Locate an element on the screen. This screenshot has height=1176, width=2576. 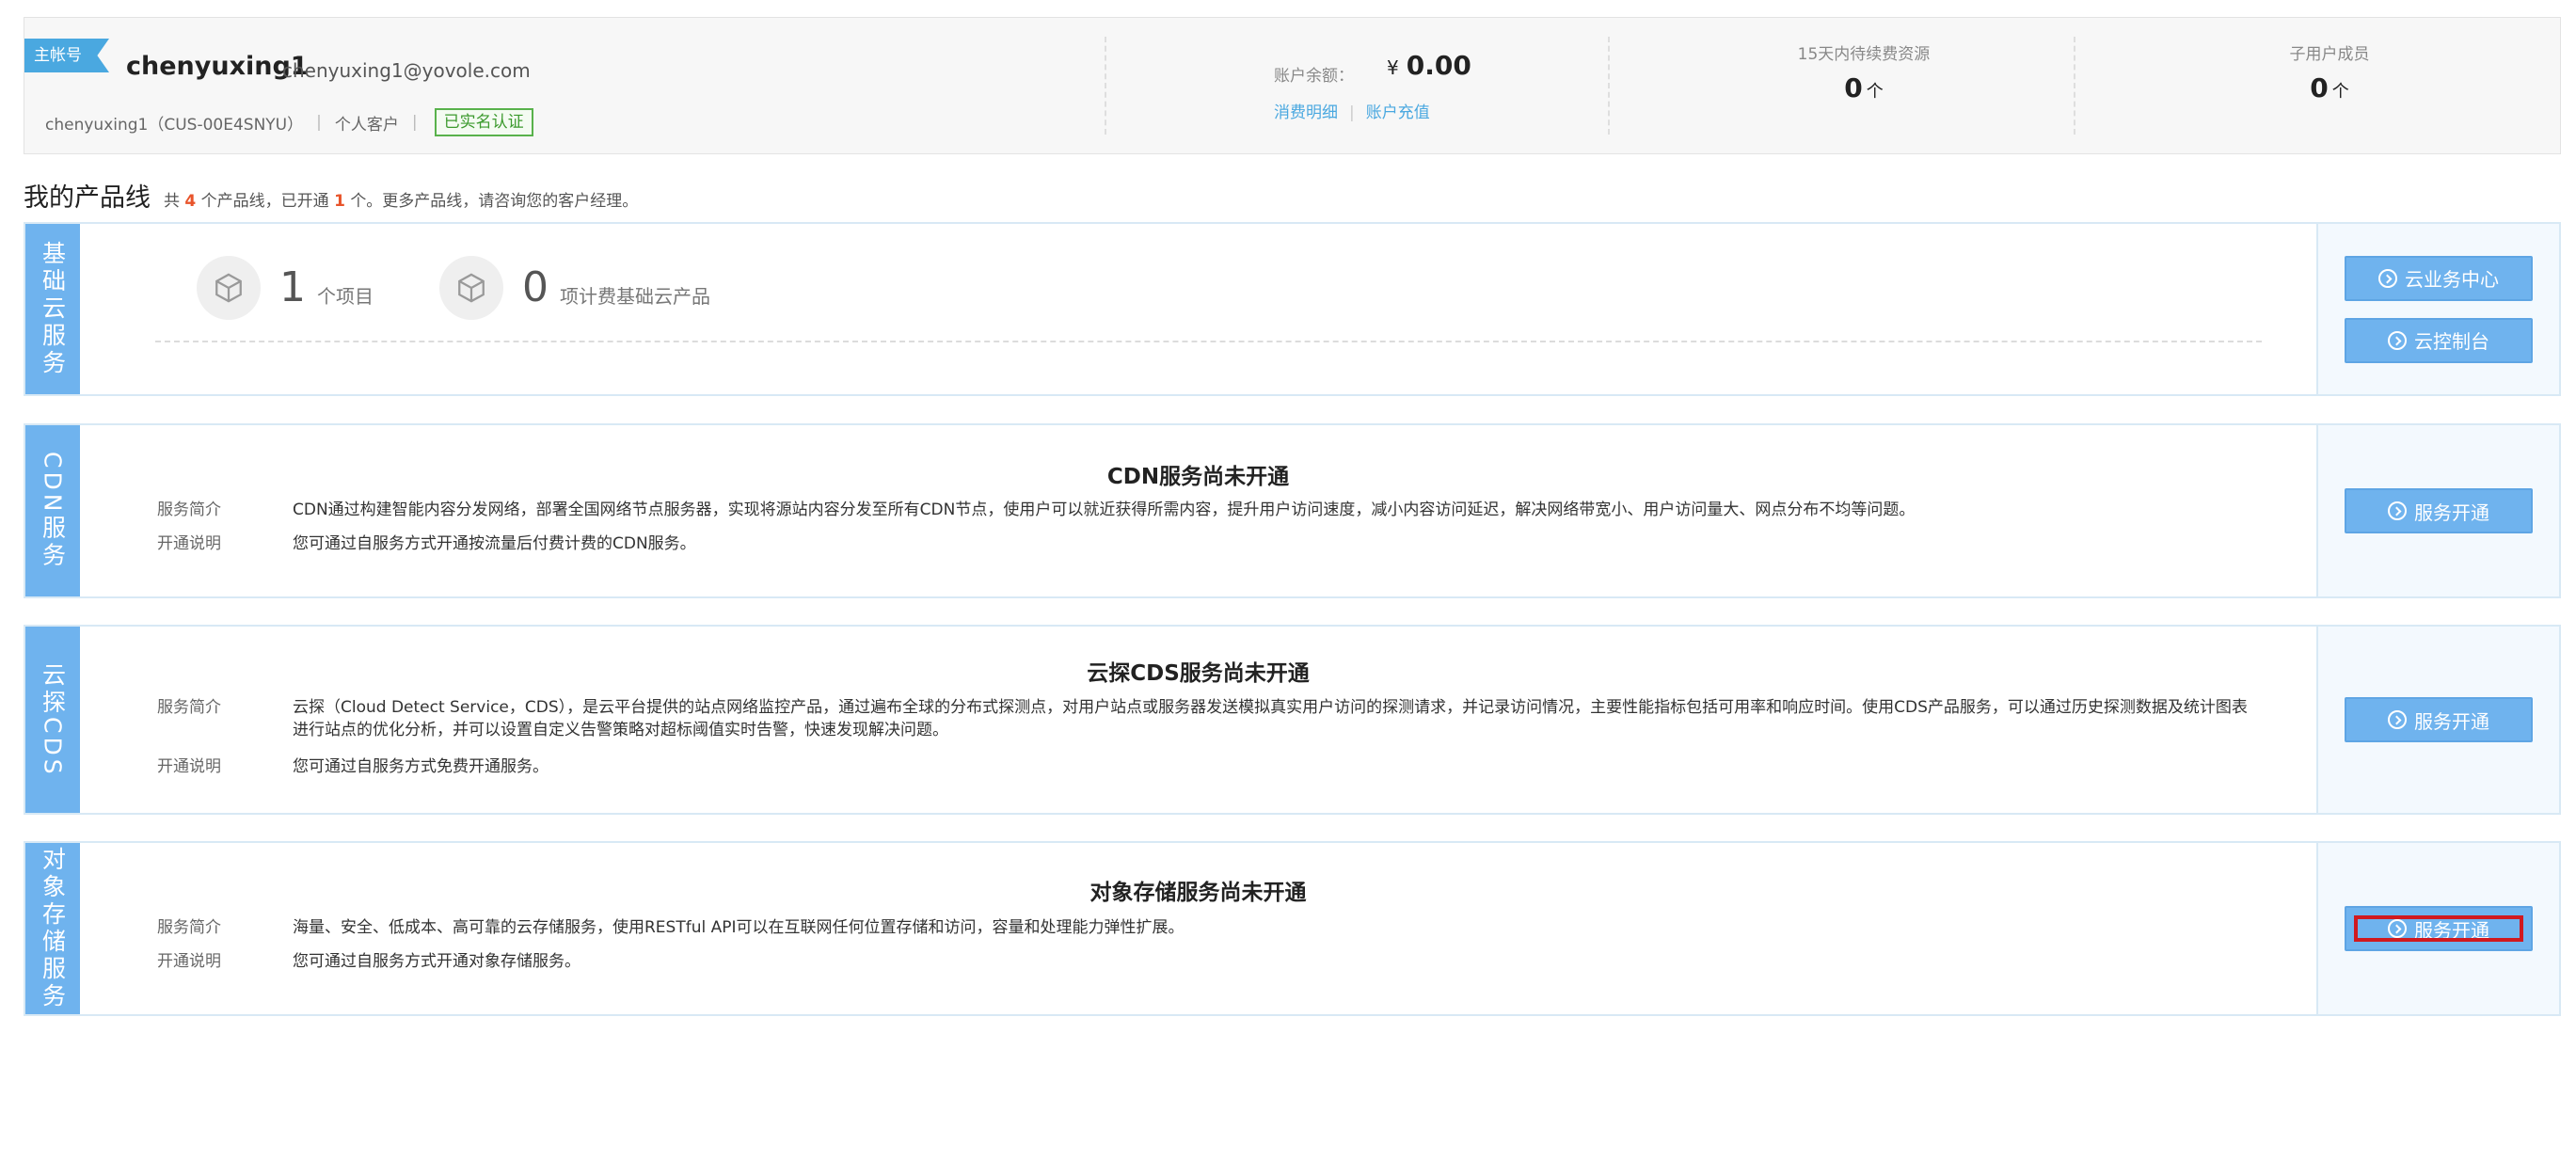
balance-label: 账户余额： is located at coordinates (1314, 76).